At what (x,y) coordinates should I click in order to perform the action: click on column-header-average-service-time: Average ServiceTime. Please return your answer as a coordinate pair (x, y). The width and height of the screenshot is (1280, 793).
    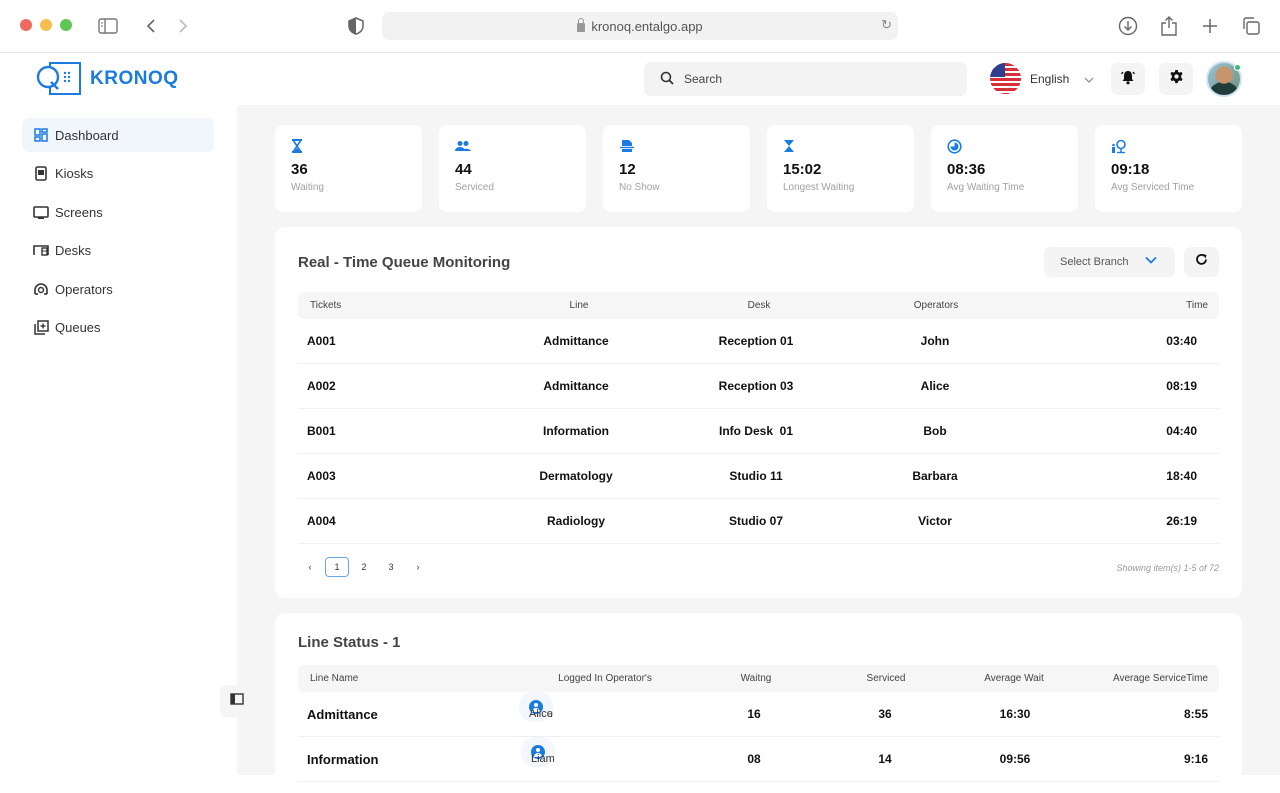
    Looking at the image, I should click on (1160, 678).